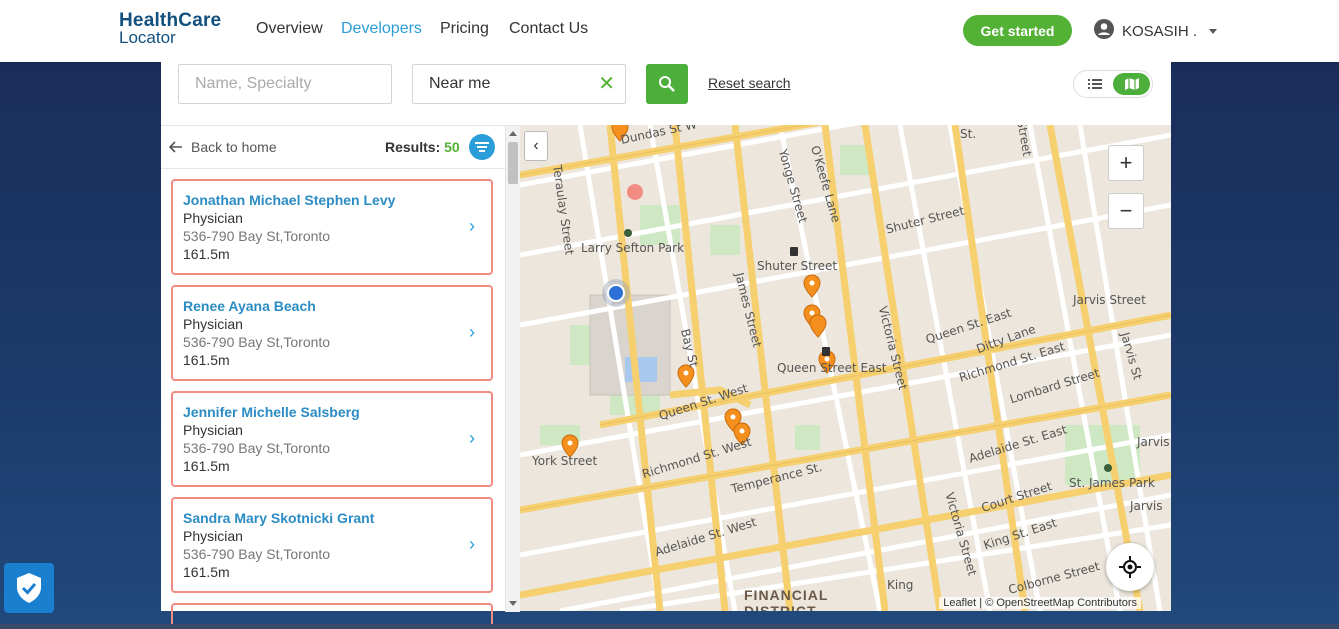 The width and height of the screenshot is (1339, 629). I want to click on search-bar: Name, Specialty Near me ✕ Reset search, so click(666, 93).